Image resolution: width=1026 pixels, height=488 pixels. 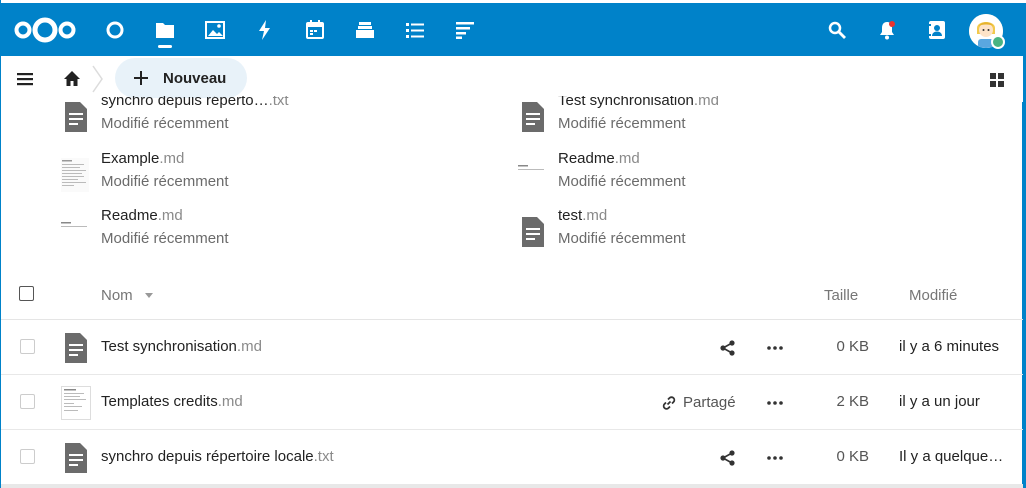 What do you see at coordinates (669, 403) in the screenshot?
I see `link-icon` at bounding box center [669, 403].